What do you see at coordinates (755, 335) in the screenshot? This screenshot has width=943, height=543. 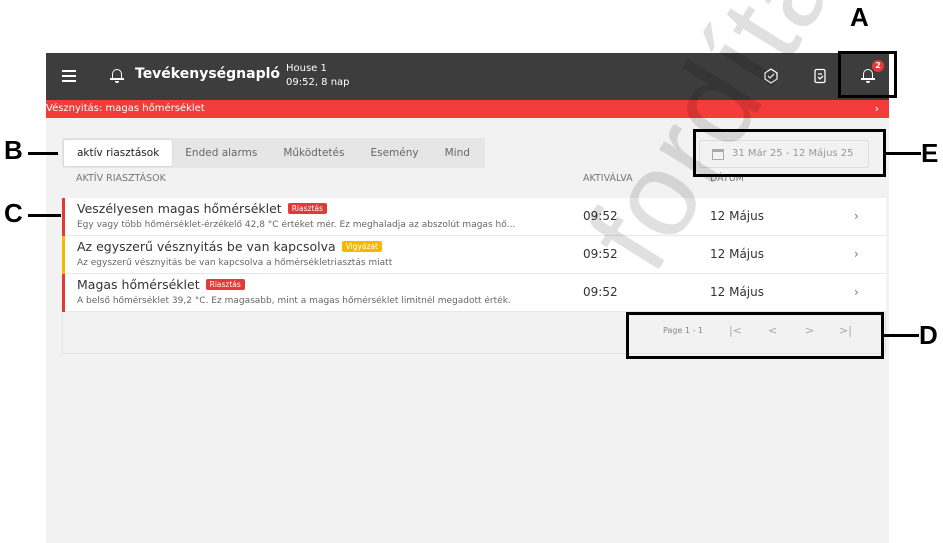 I see `callout-box-d` at bounding box center [755, 335].